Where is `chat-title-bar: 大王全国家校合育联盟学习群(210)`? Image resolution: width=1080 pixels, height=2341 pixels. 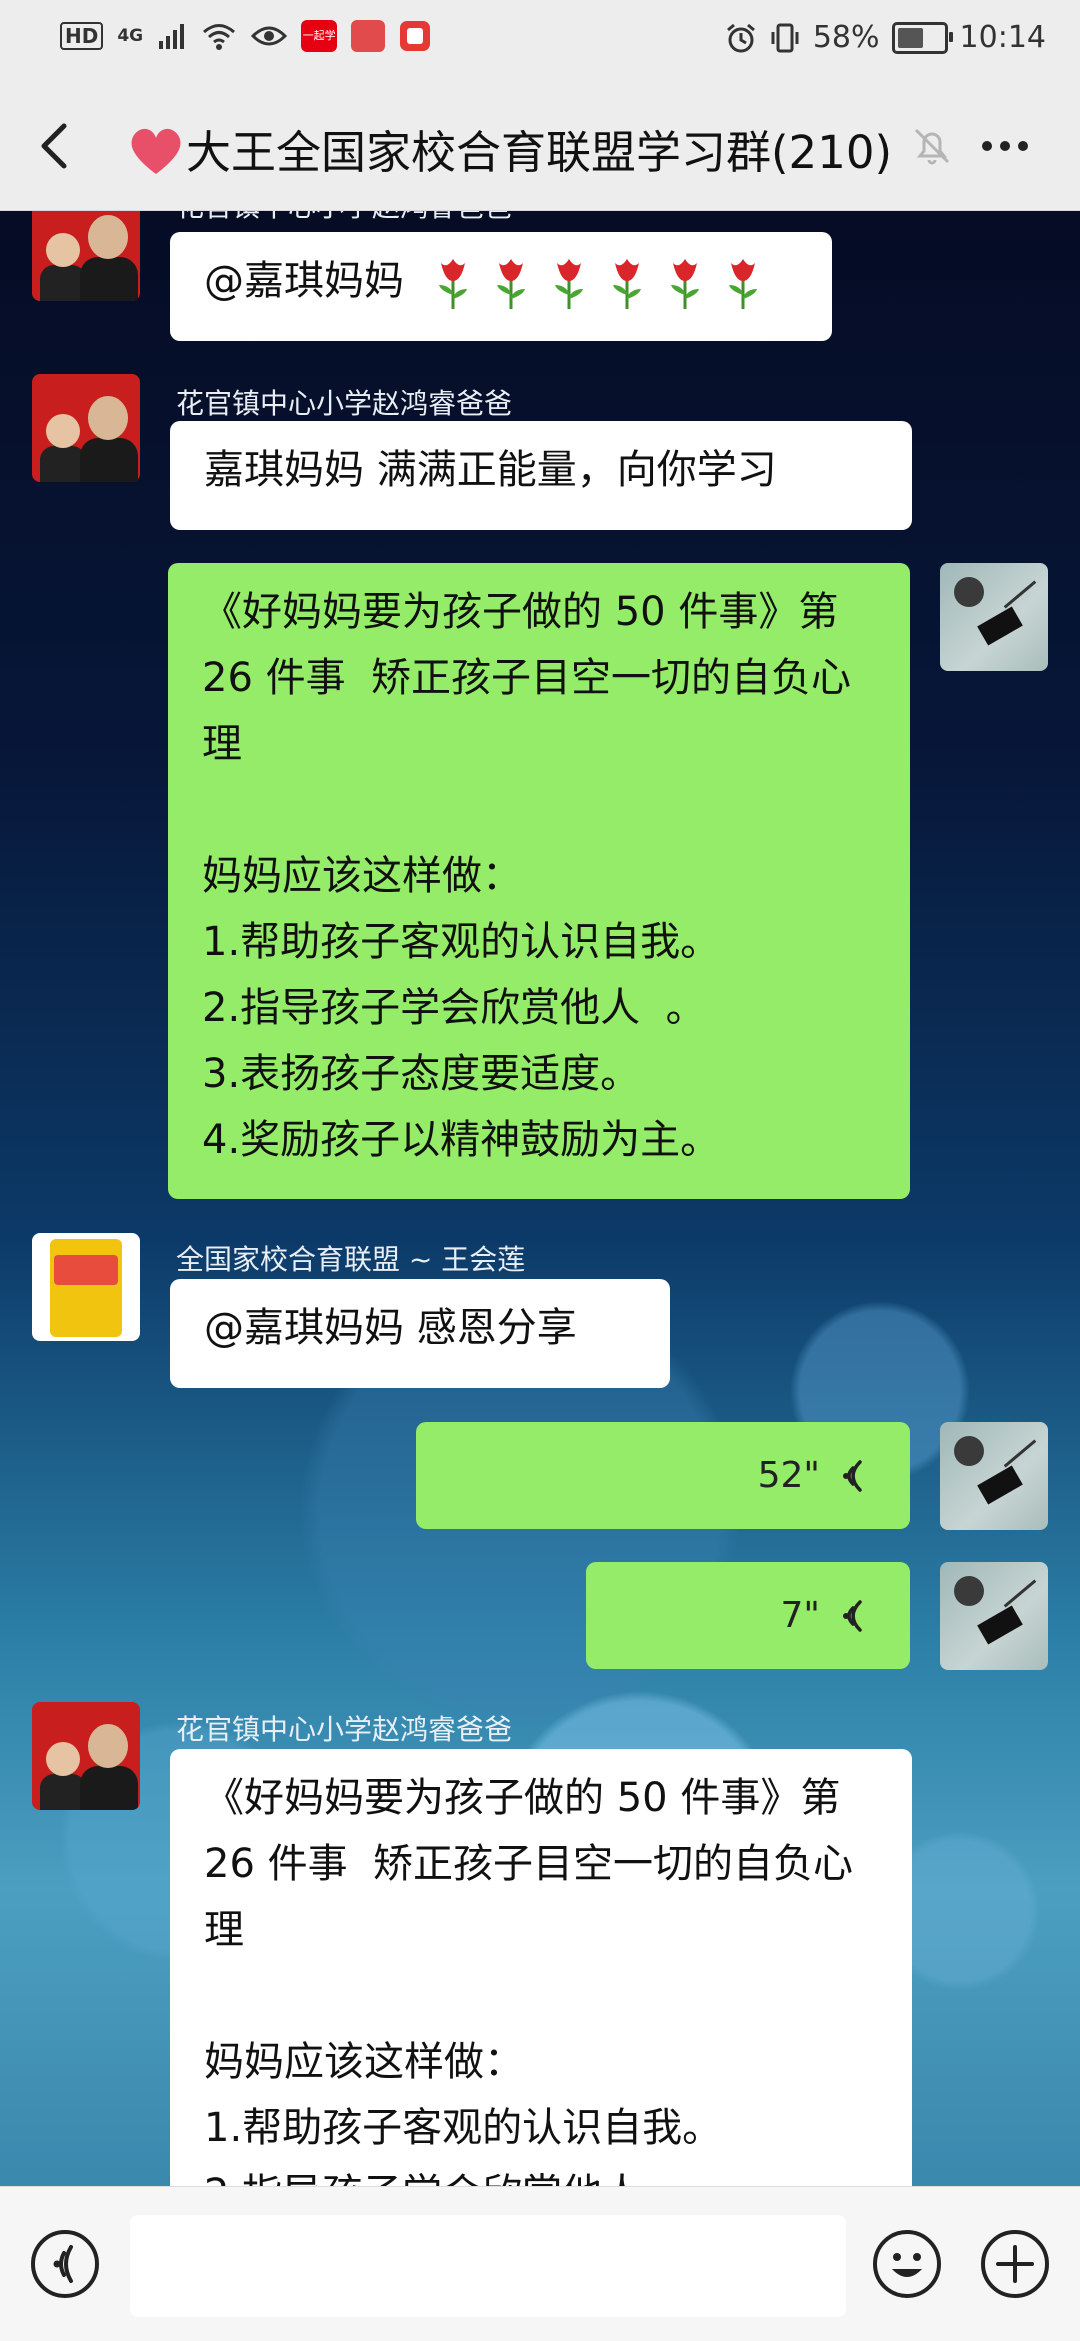
chat-title-bar: 大王全国家校合育联盟学习群(210) is located at coordinates (540, 146).